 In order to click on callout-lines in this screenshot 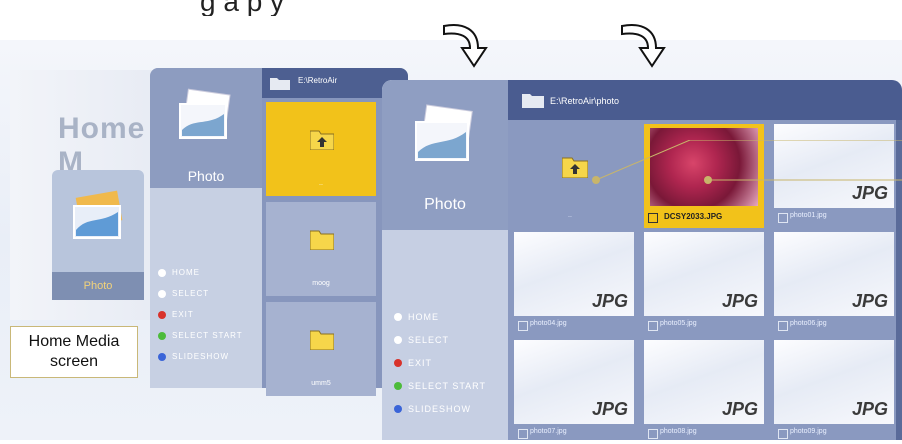, I will do `click(747, 162)`.